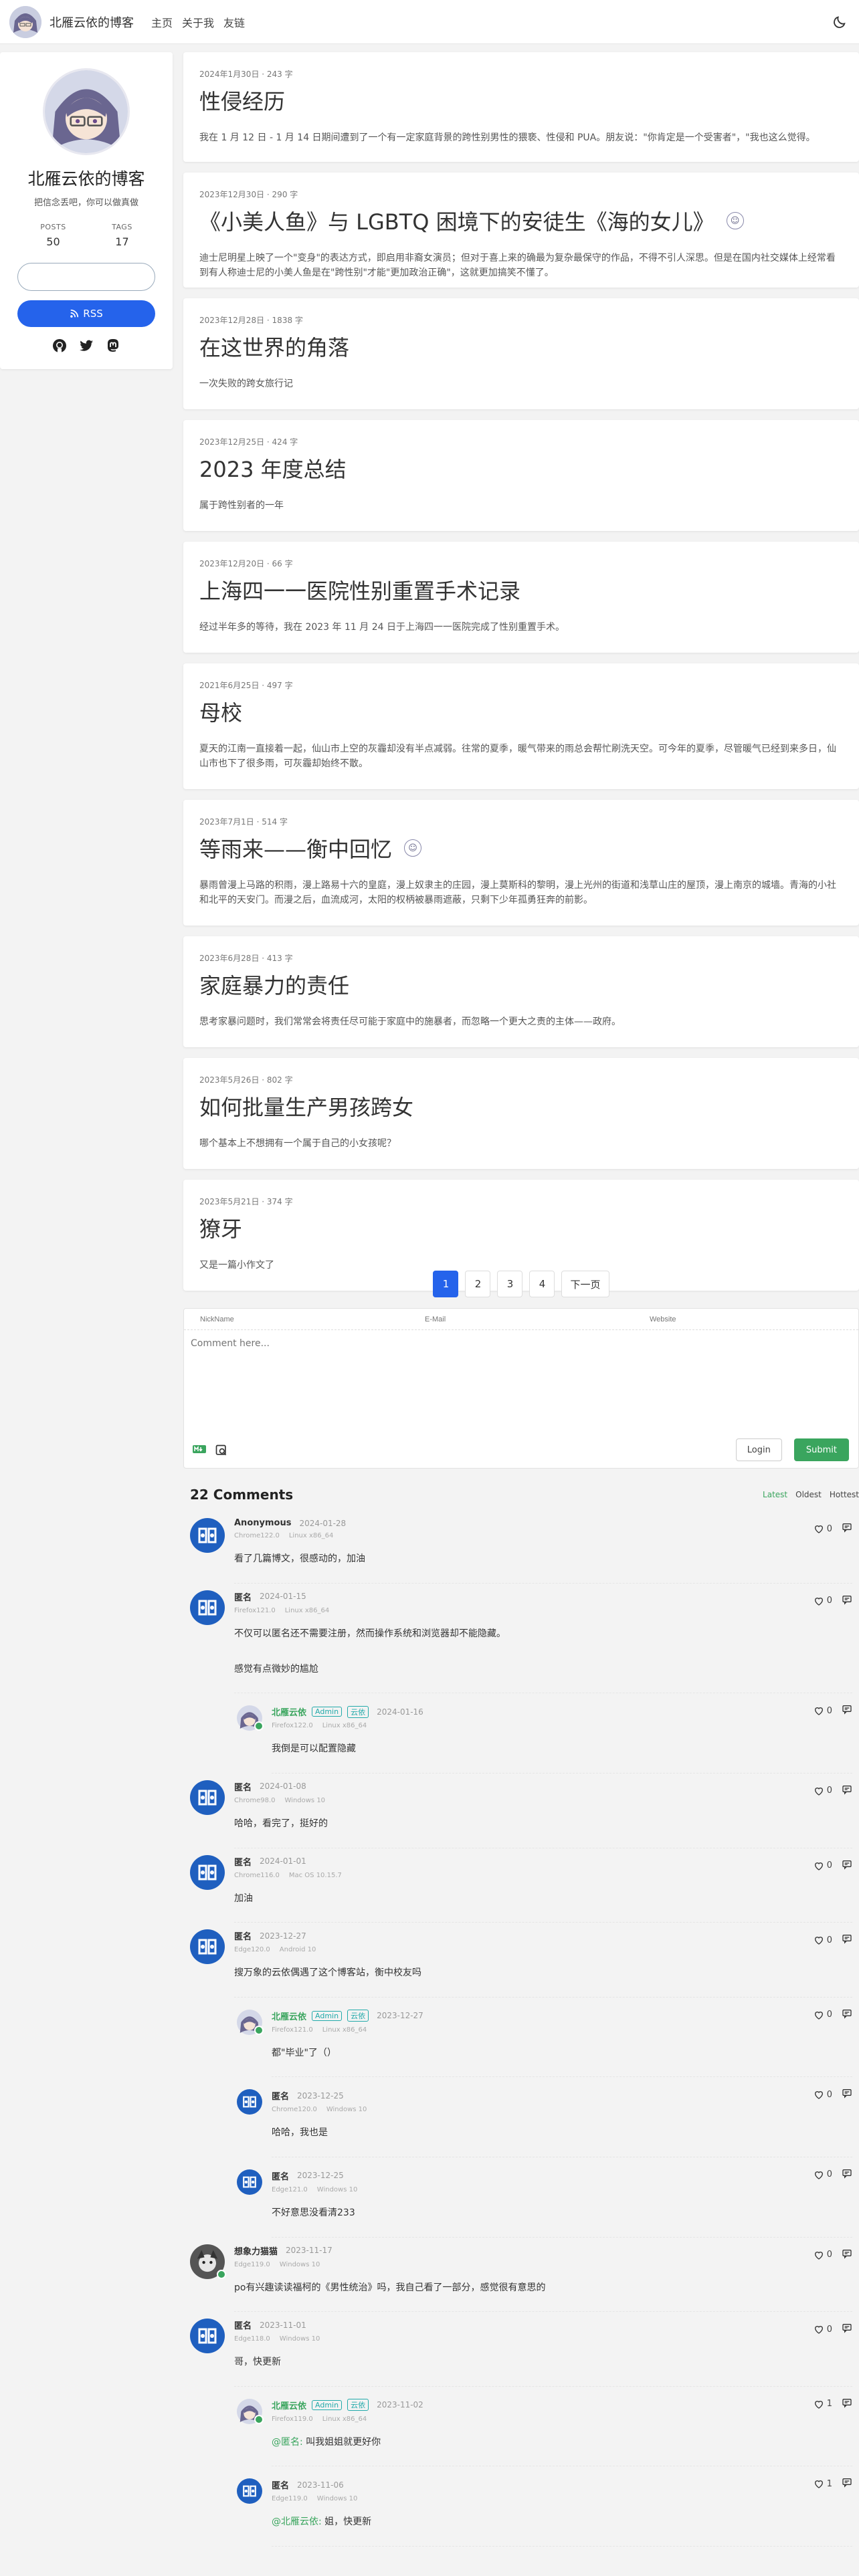  Describe the element at coordinates (252, 1950) in the screenshot. I see `comment-browser: Edge120.0` at that location.